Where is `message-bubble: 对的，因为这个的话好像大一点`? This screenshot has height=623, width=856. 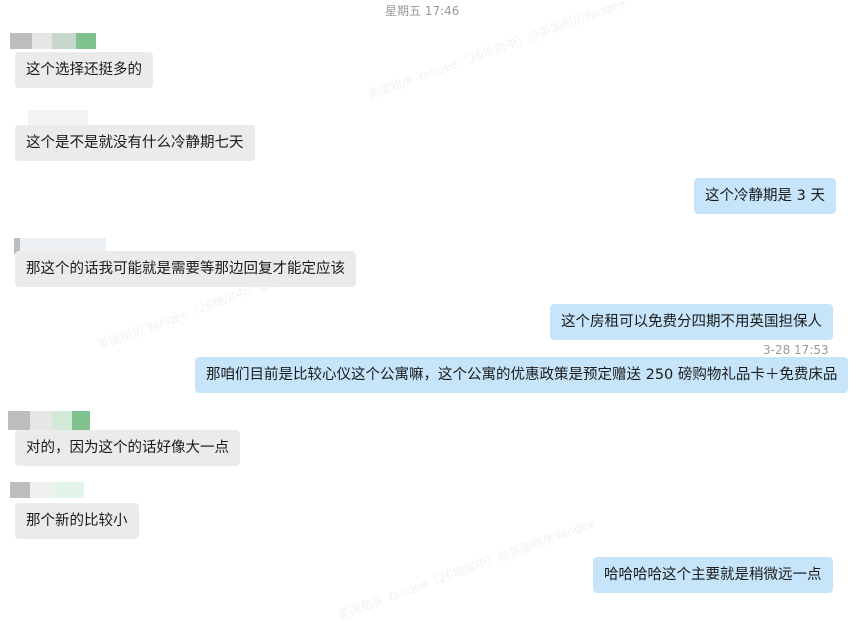 message-bubble: 对的，因为这个的话好像大一点 is located at coordinates (127, 448).